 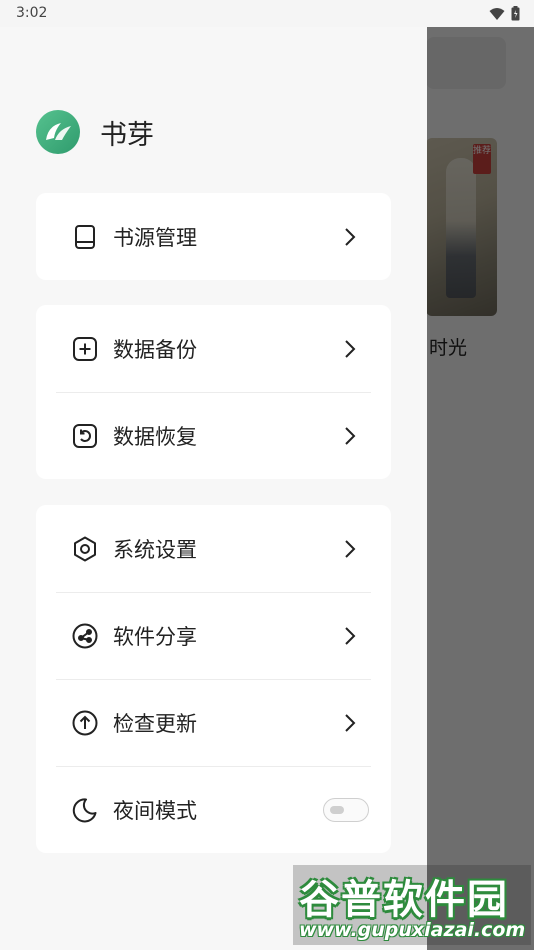 What do you see at coordinates (85, 435) in the screenshot?
I see `restore-icon` at bounding box center [85, 435].